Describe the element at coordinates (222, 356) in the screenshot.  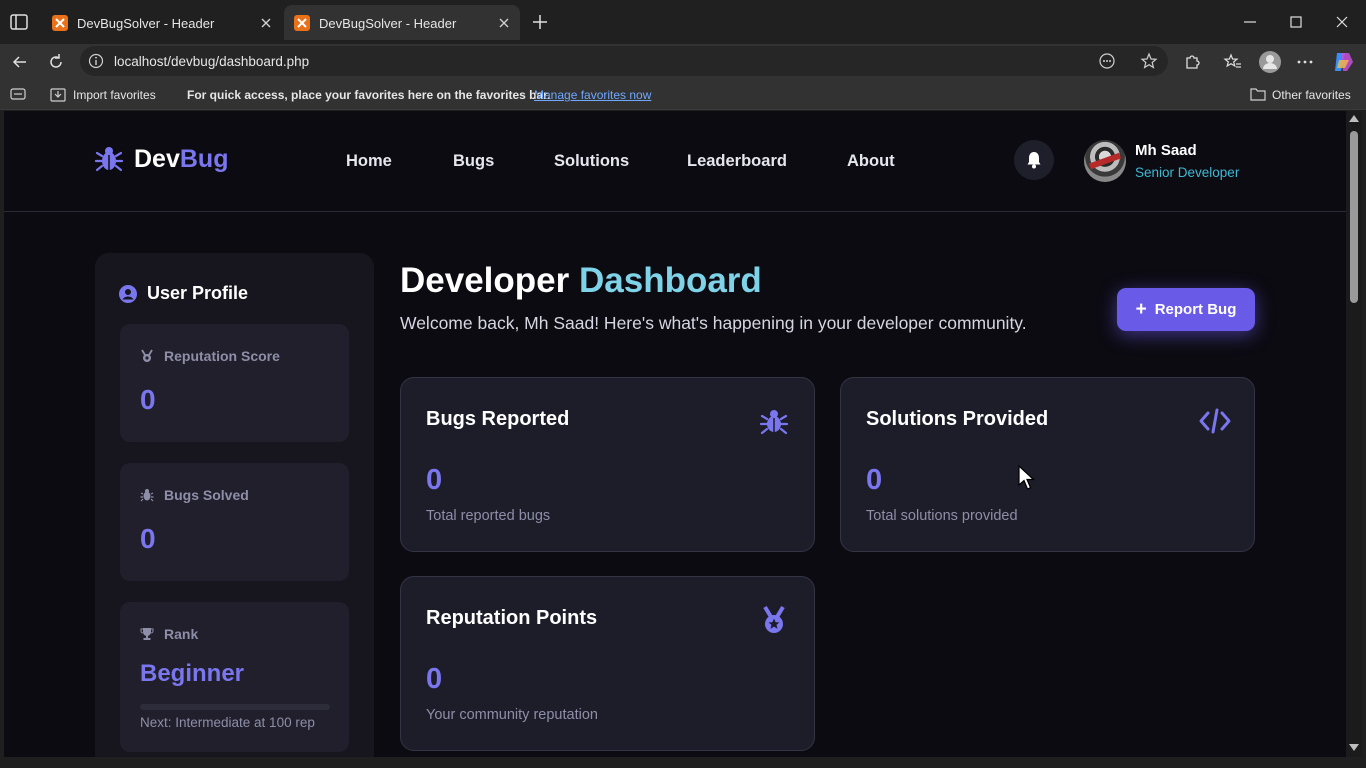
I see `reputation-label-text: Reputation Score` at that location.